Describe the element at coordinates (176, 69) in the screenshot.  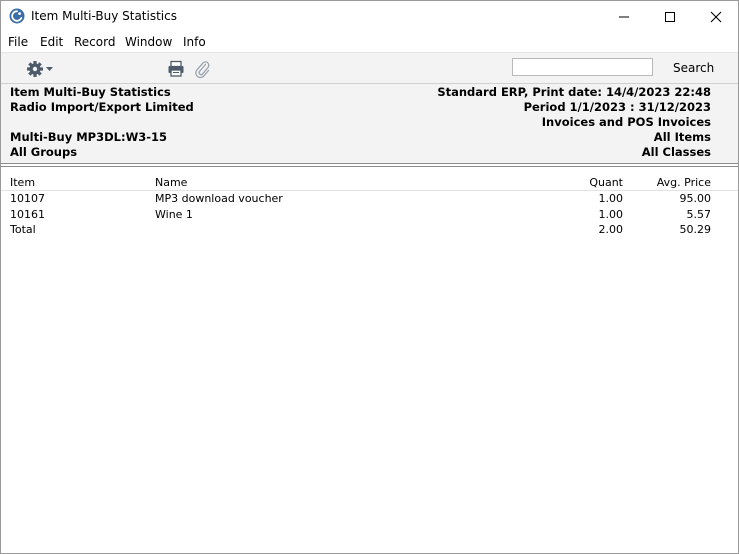
I see `print-icon` at that location.